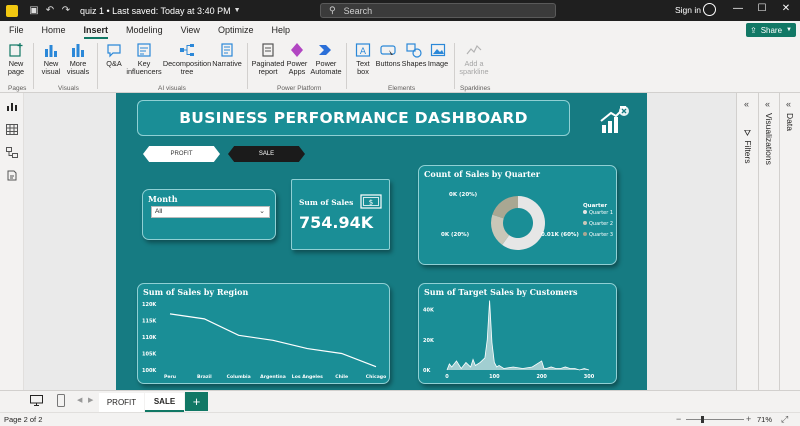 The width and height of the screenshot is (800, 426). Describe the element at coordinates (181, 154) in the screenshot. I see `profit-nav-button: PROFIT` at that location.